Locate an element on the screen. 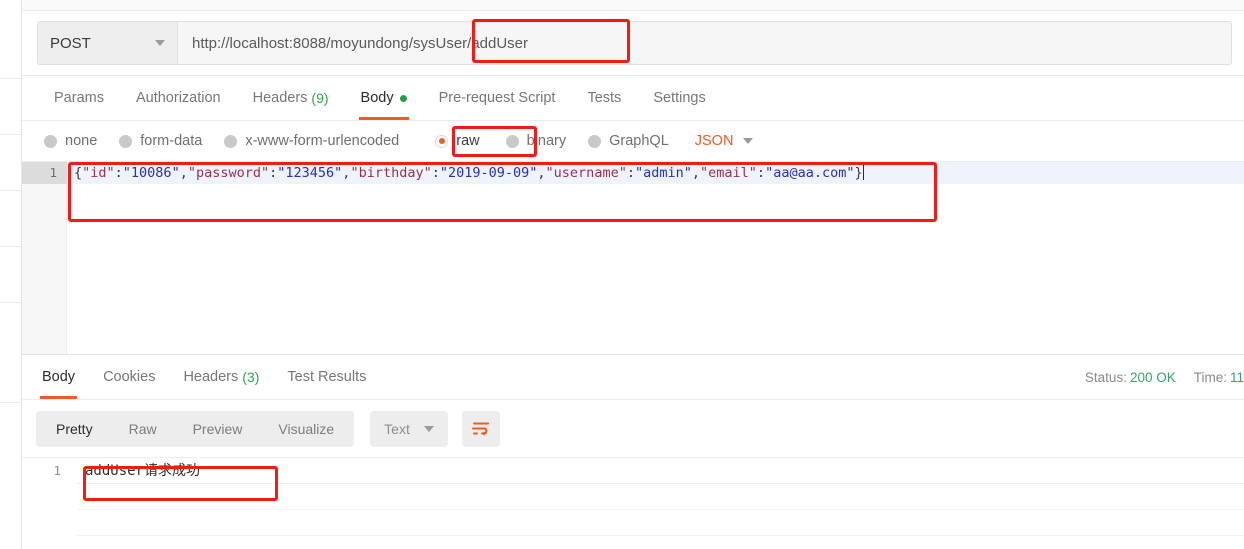 The width and height of the screenshot is (1244, 549). http-method-select: POST is located at coordinates (107, 43).